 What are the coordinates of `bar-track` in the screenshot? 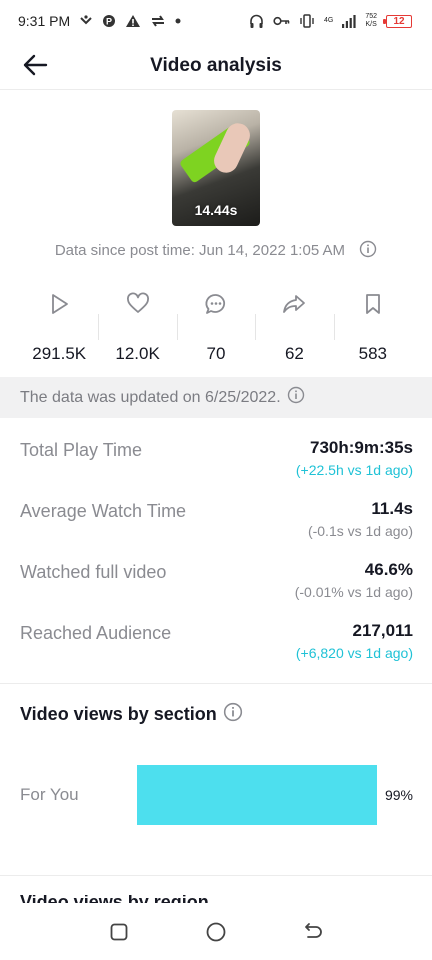 It's located at (258, 795).